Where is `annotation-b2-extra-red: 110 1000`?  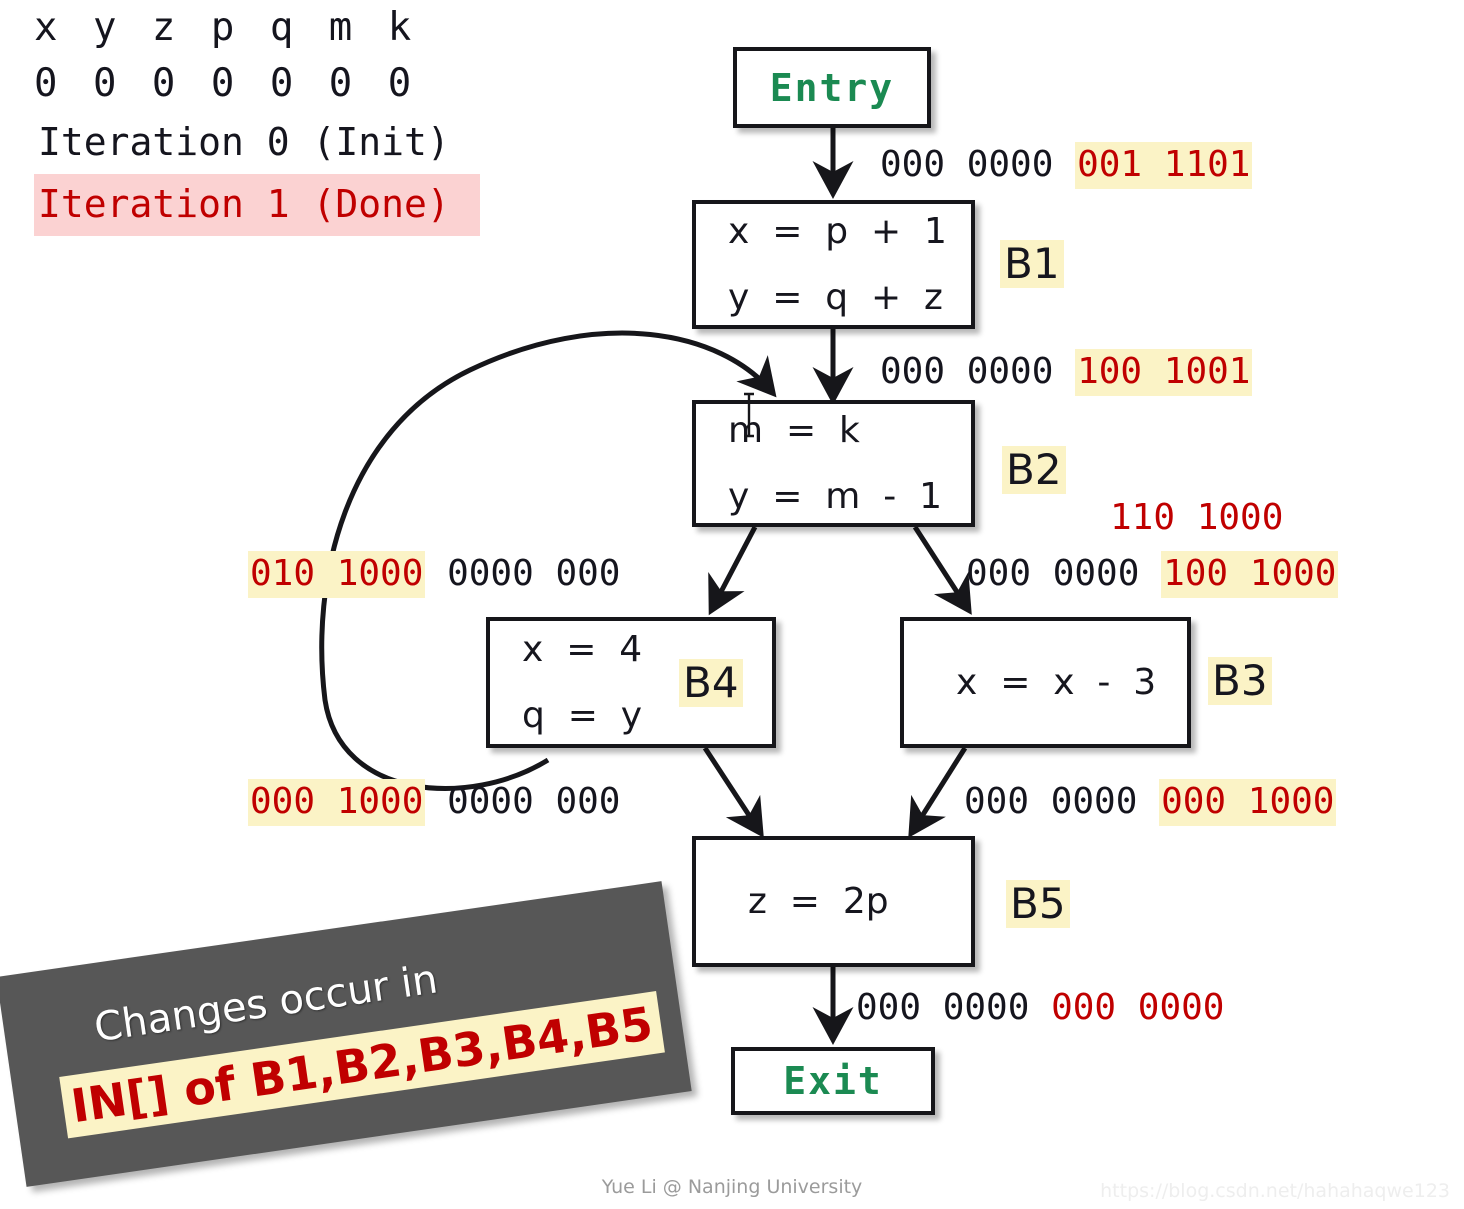
annotation-b2-extra-red: 110 1000 is located at coordinates (1196, 518).